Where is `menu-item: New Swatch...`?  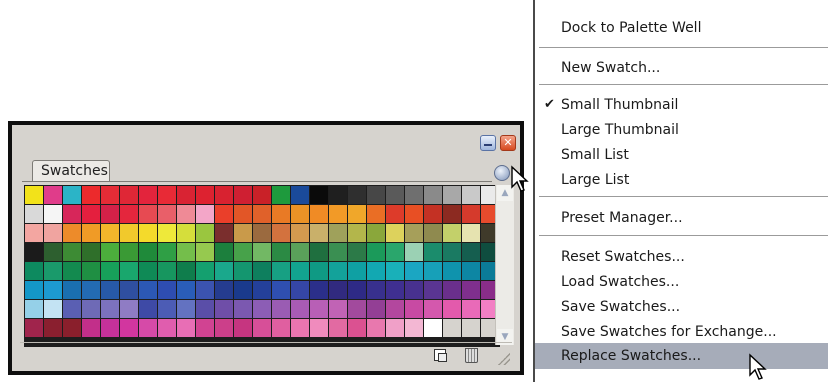
menu-item: New Swatch... is located at coordinates (681, 68).